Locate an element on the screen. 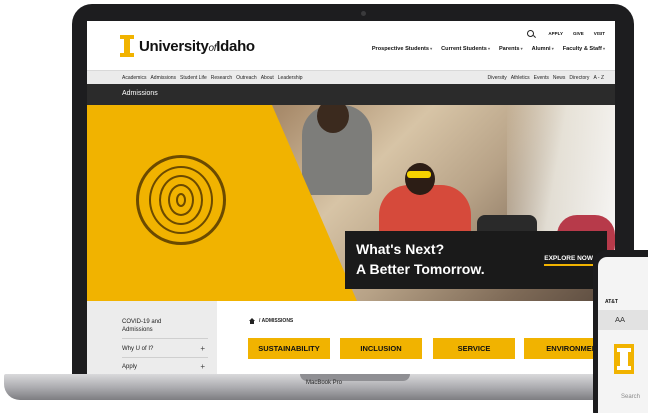 This screenshot has width=648, height=413. search-icon is located at coordinates (531, 33).